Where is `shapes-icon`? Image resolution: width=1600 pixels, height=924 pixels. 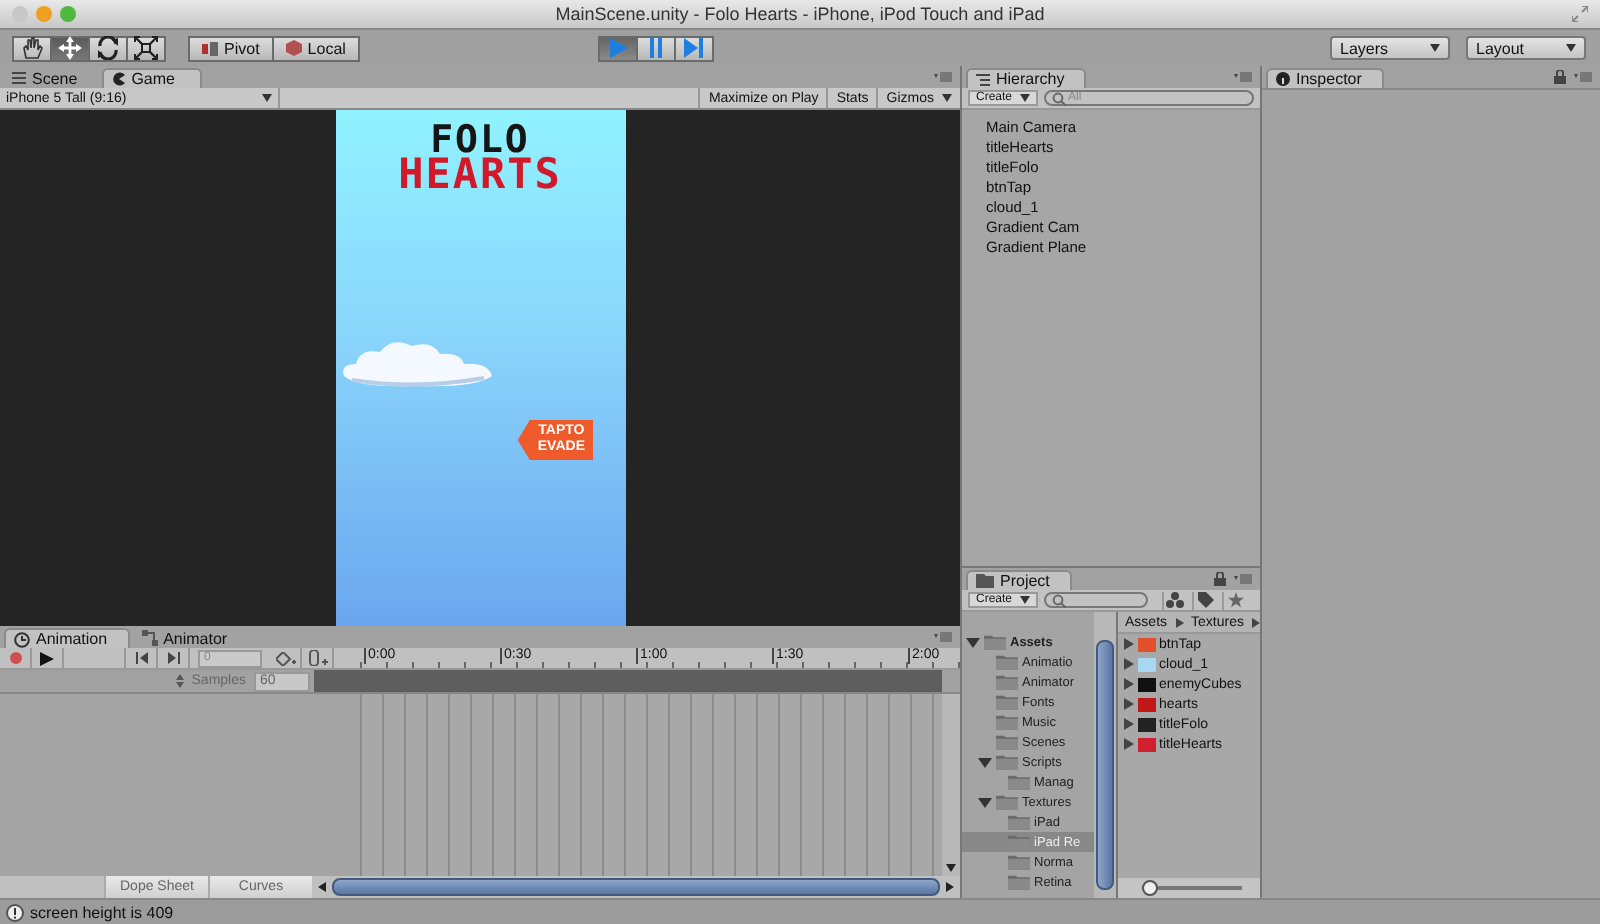 shapes-icon is located at coordinates (1175, 600).